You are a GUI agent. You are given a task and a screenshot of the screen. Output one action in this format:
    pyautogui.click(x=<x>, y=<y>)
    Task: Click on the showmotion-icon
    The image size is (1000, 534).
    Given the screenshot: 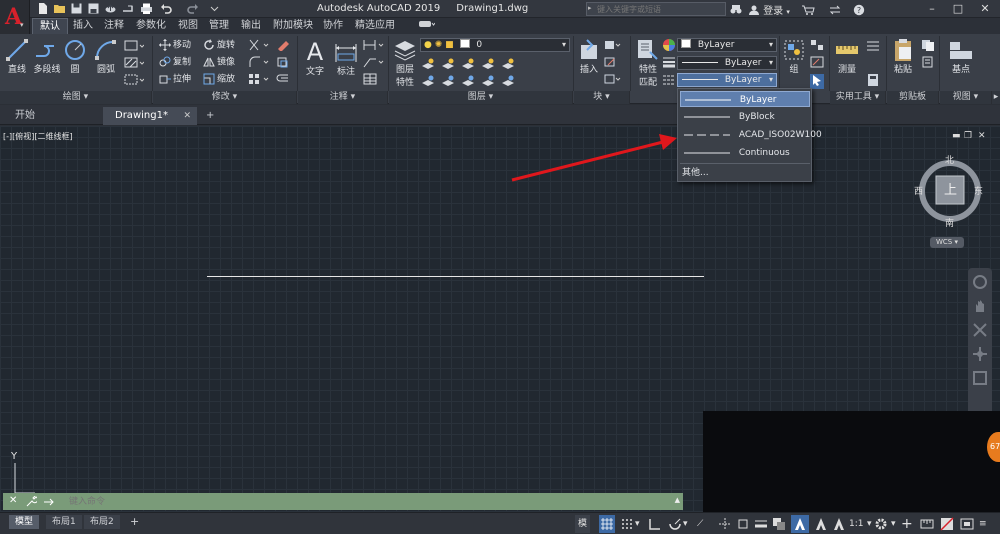 What is the action you would take?
    pyautogui.click(x=980, y=378)
    